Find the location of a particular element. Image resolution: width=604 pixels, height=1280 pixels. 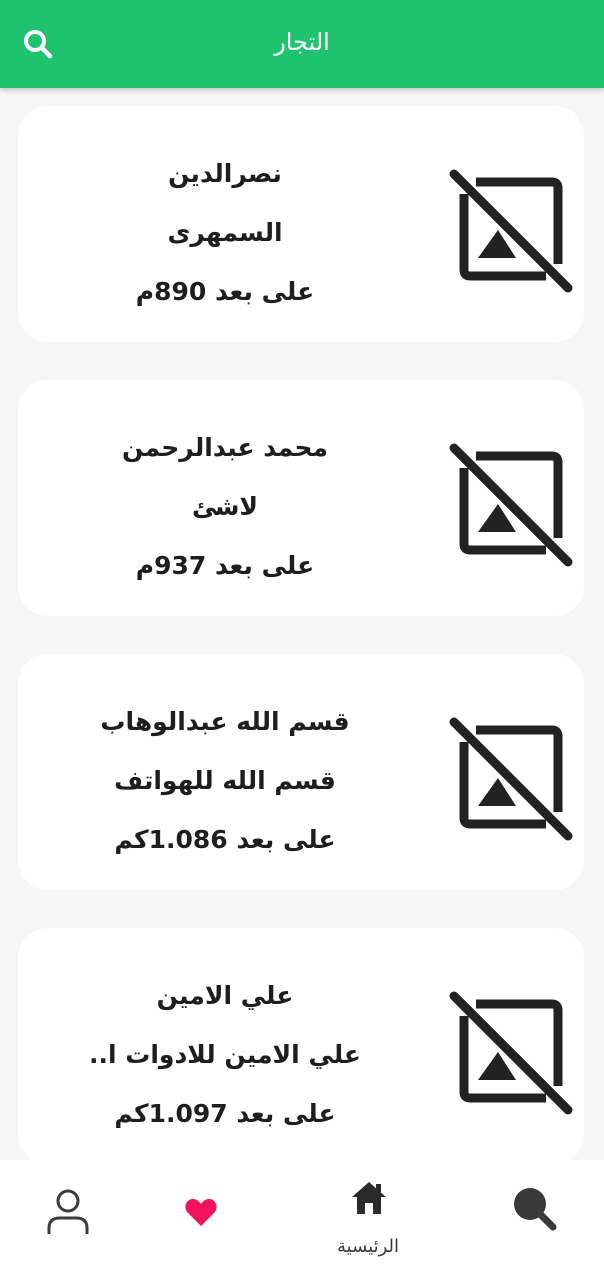

merchant-shop: علي الامين للادوات ا.. is located at coordinates (225, 1054).